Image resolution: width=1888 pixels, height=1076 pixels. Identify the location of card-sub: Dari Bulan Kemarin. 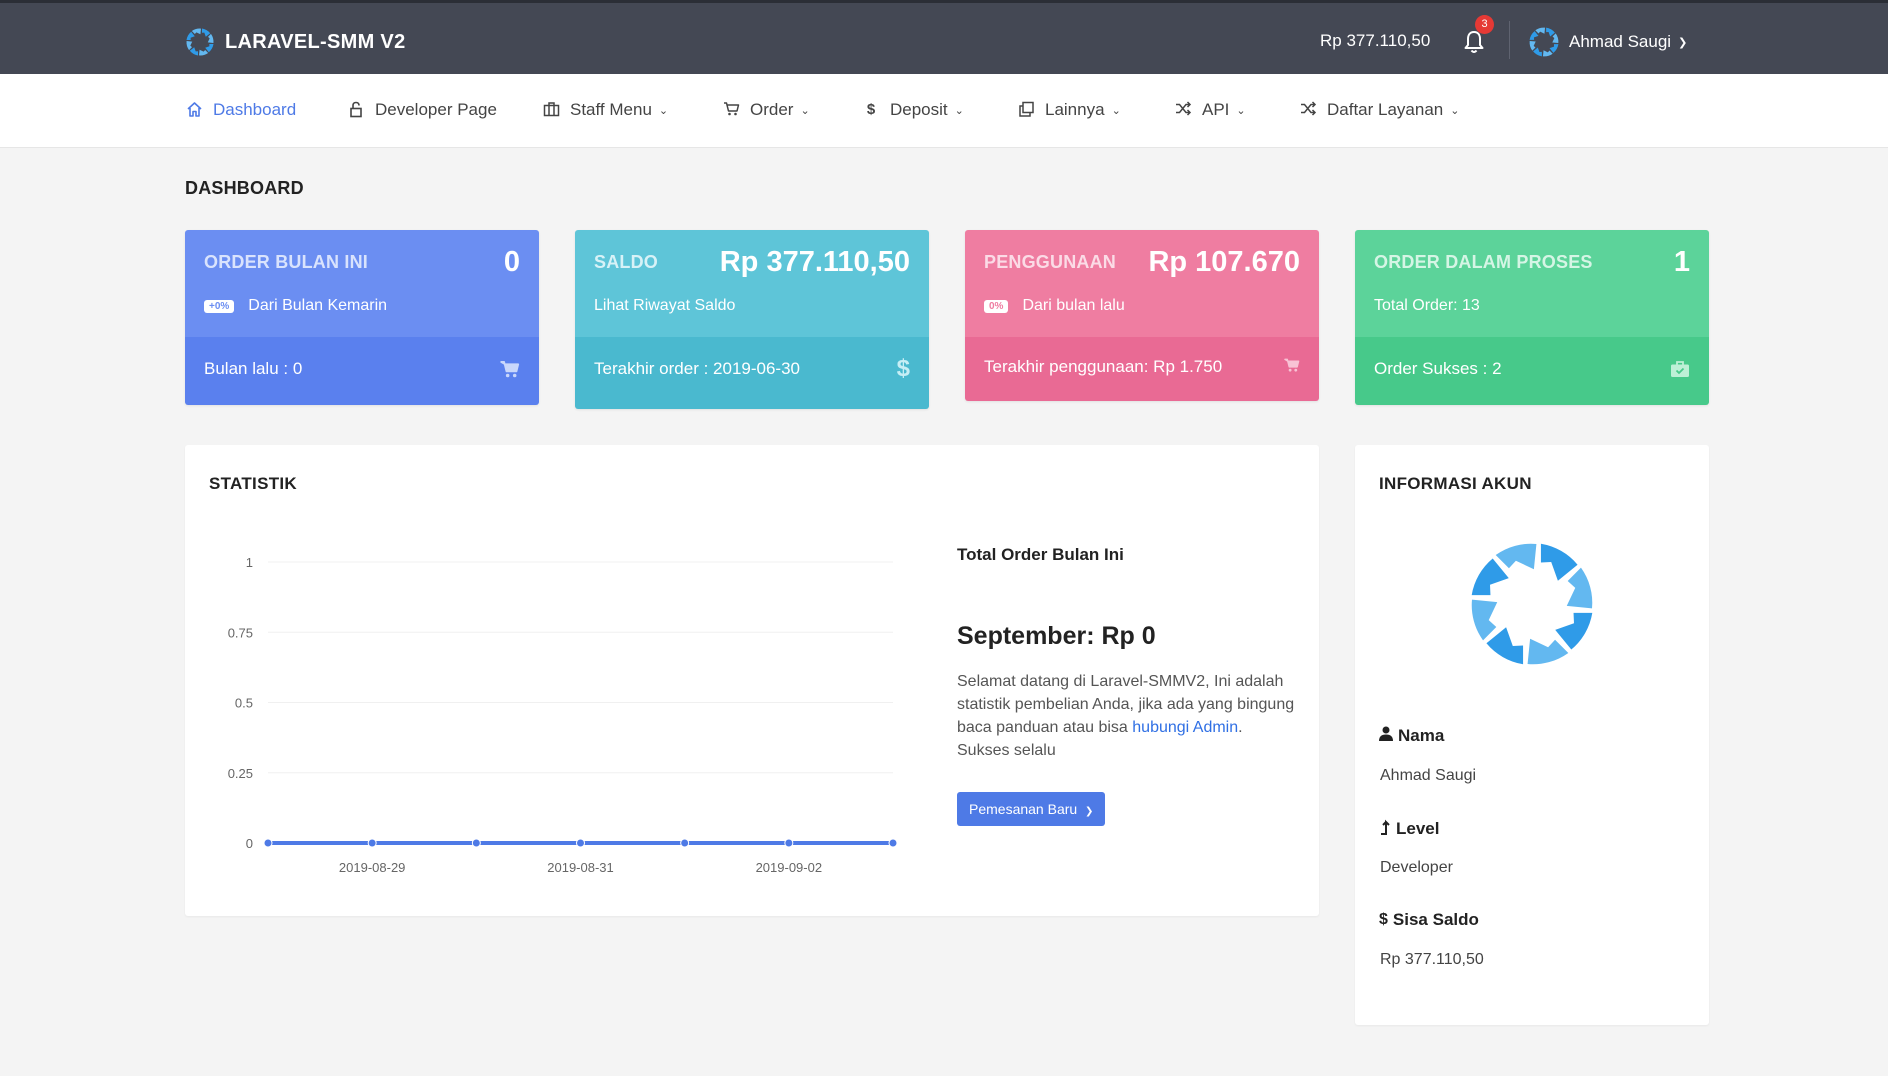
(318, 305).